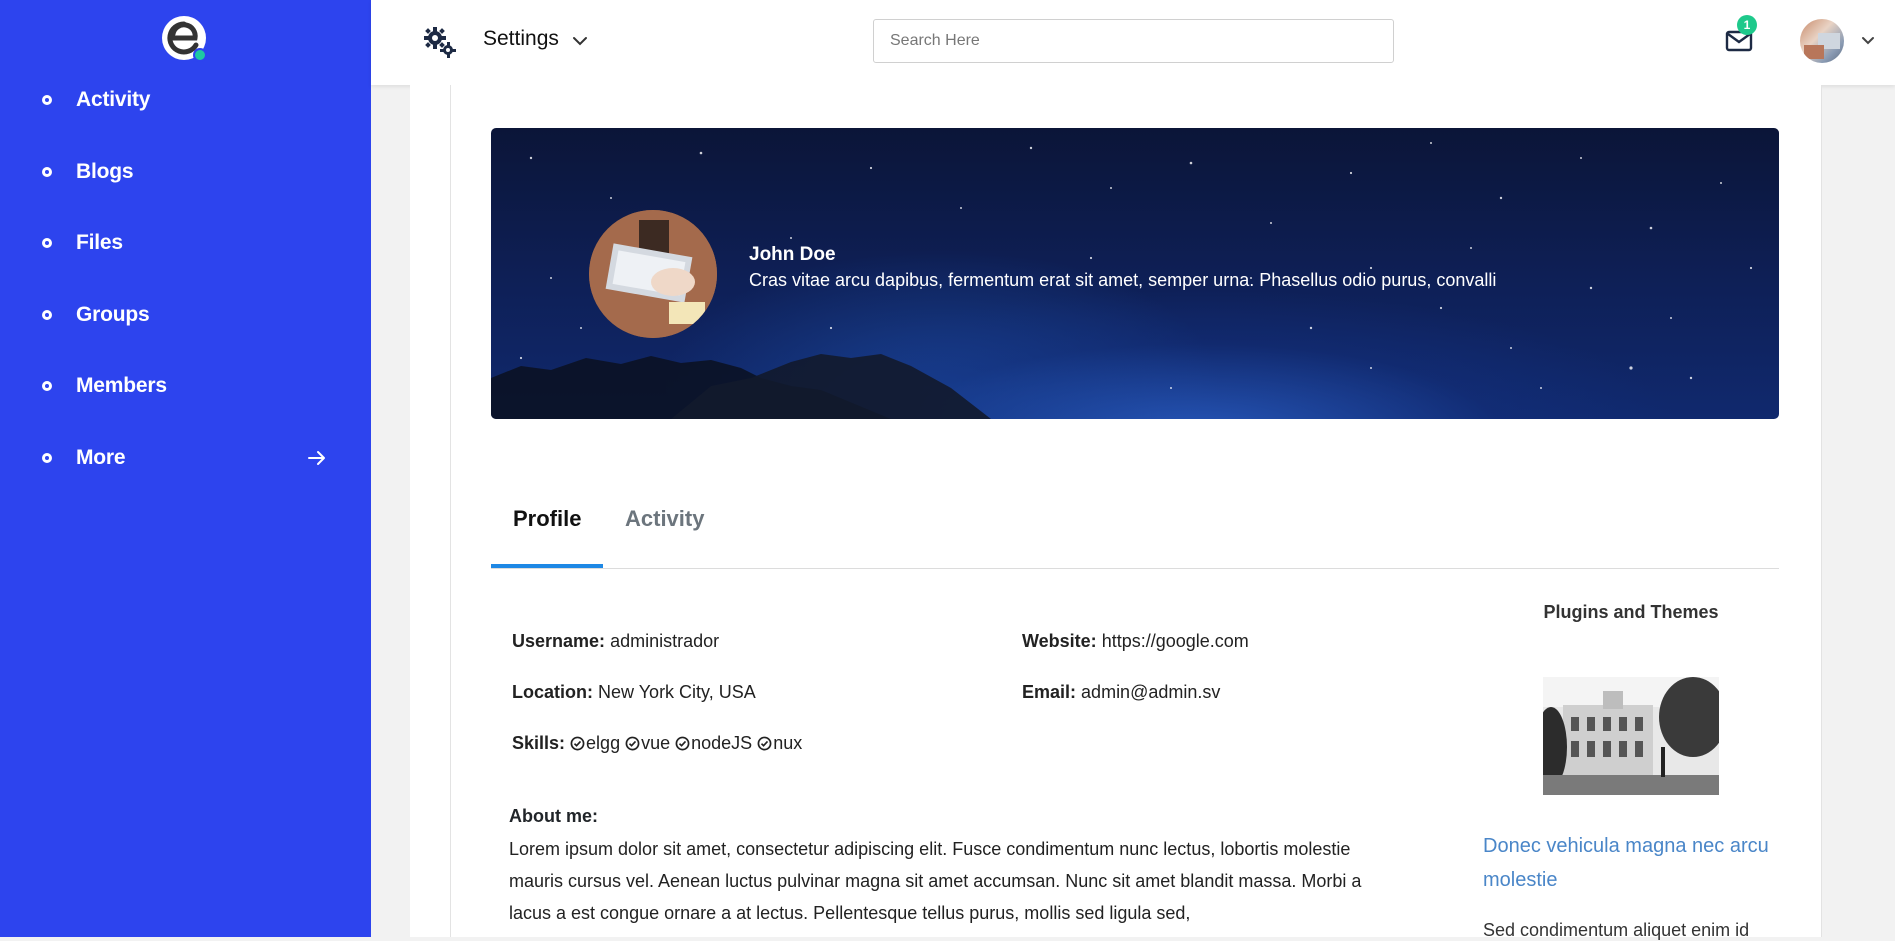 The image size is (1895, 941). Describe the element at coordinates (185, 172) in the screenshot. I see `sidebar-item-blogs: Blogs` at that location.